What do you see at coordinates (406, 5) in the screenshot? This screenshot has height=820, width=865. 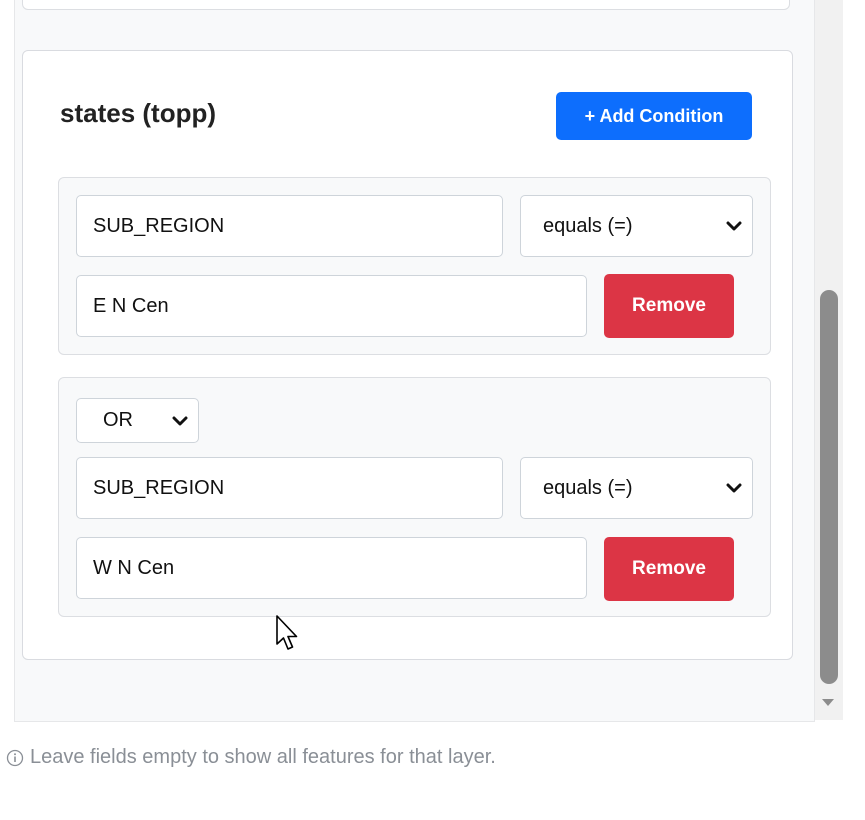 I see `previous-layer-card` at bounding box center [406, 5].